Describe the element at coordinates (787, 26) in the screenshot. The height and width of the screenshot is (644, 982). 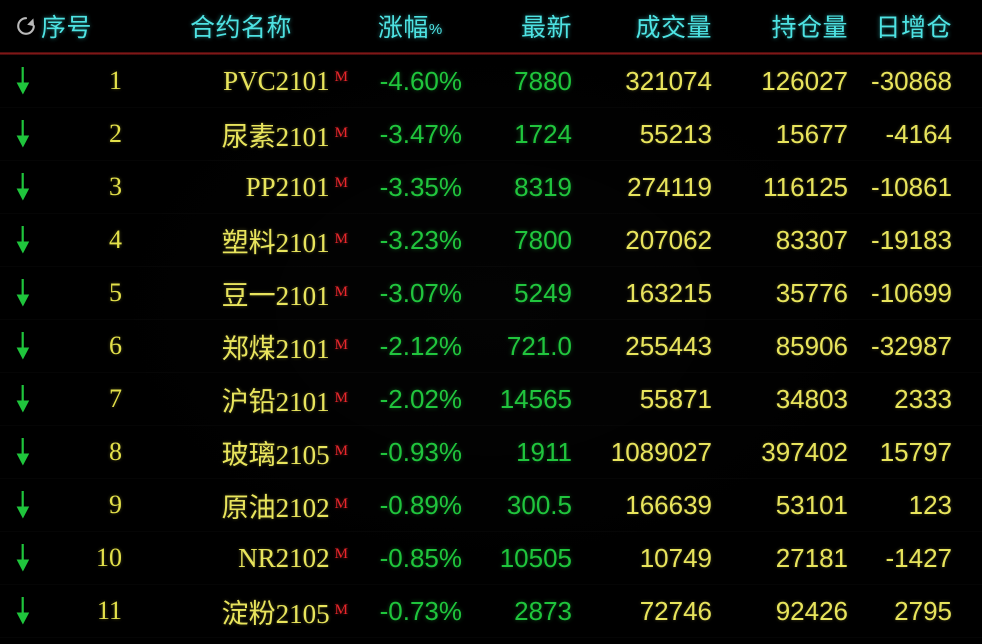
I see `column-header-open-interest: 持仓量` at that location.